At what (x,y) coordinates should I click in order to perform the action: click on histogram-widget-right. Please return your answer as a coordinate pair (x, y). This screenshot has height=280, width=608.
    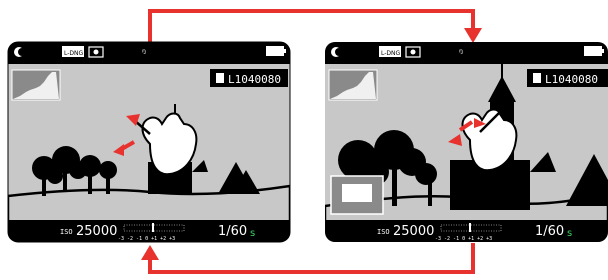
    Looking at the image, I should click on (353, 85).